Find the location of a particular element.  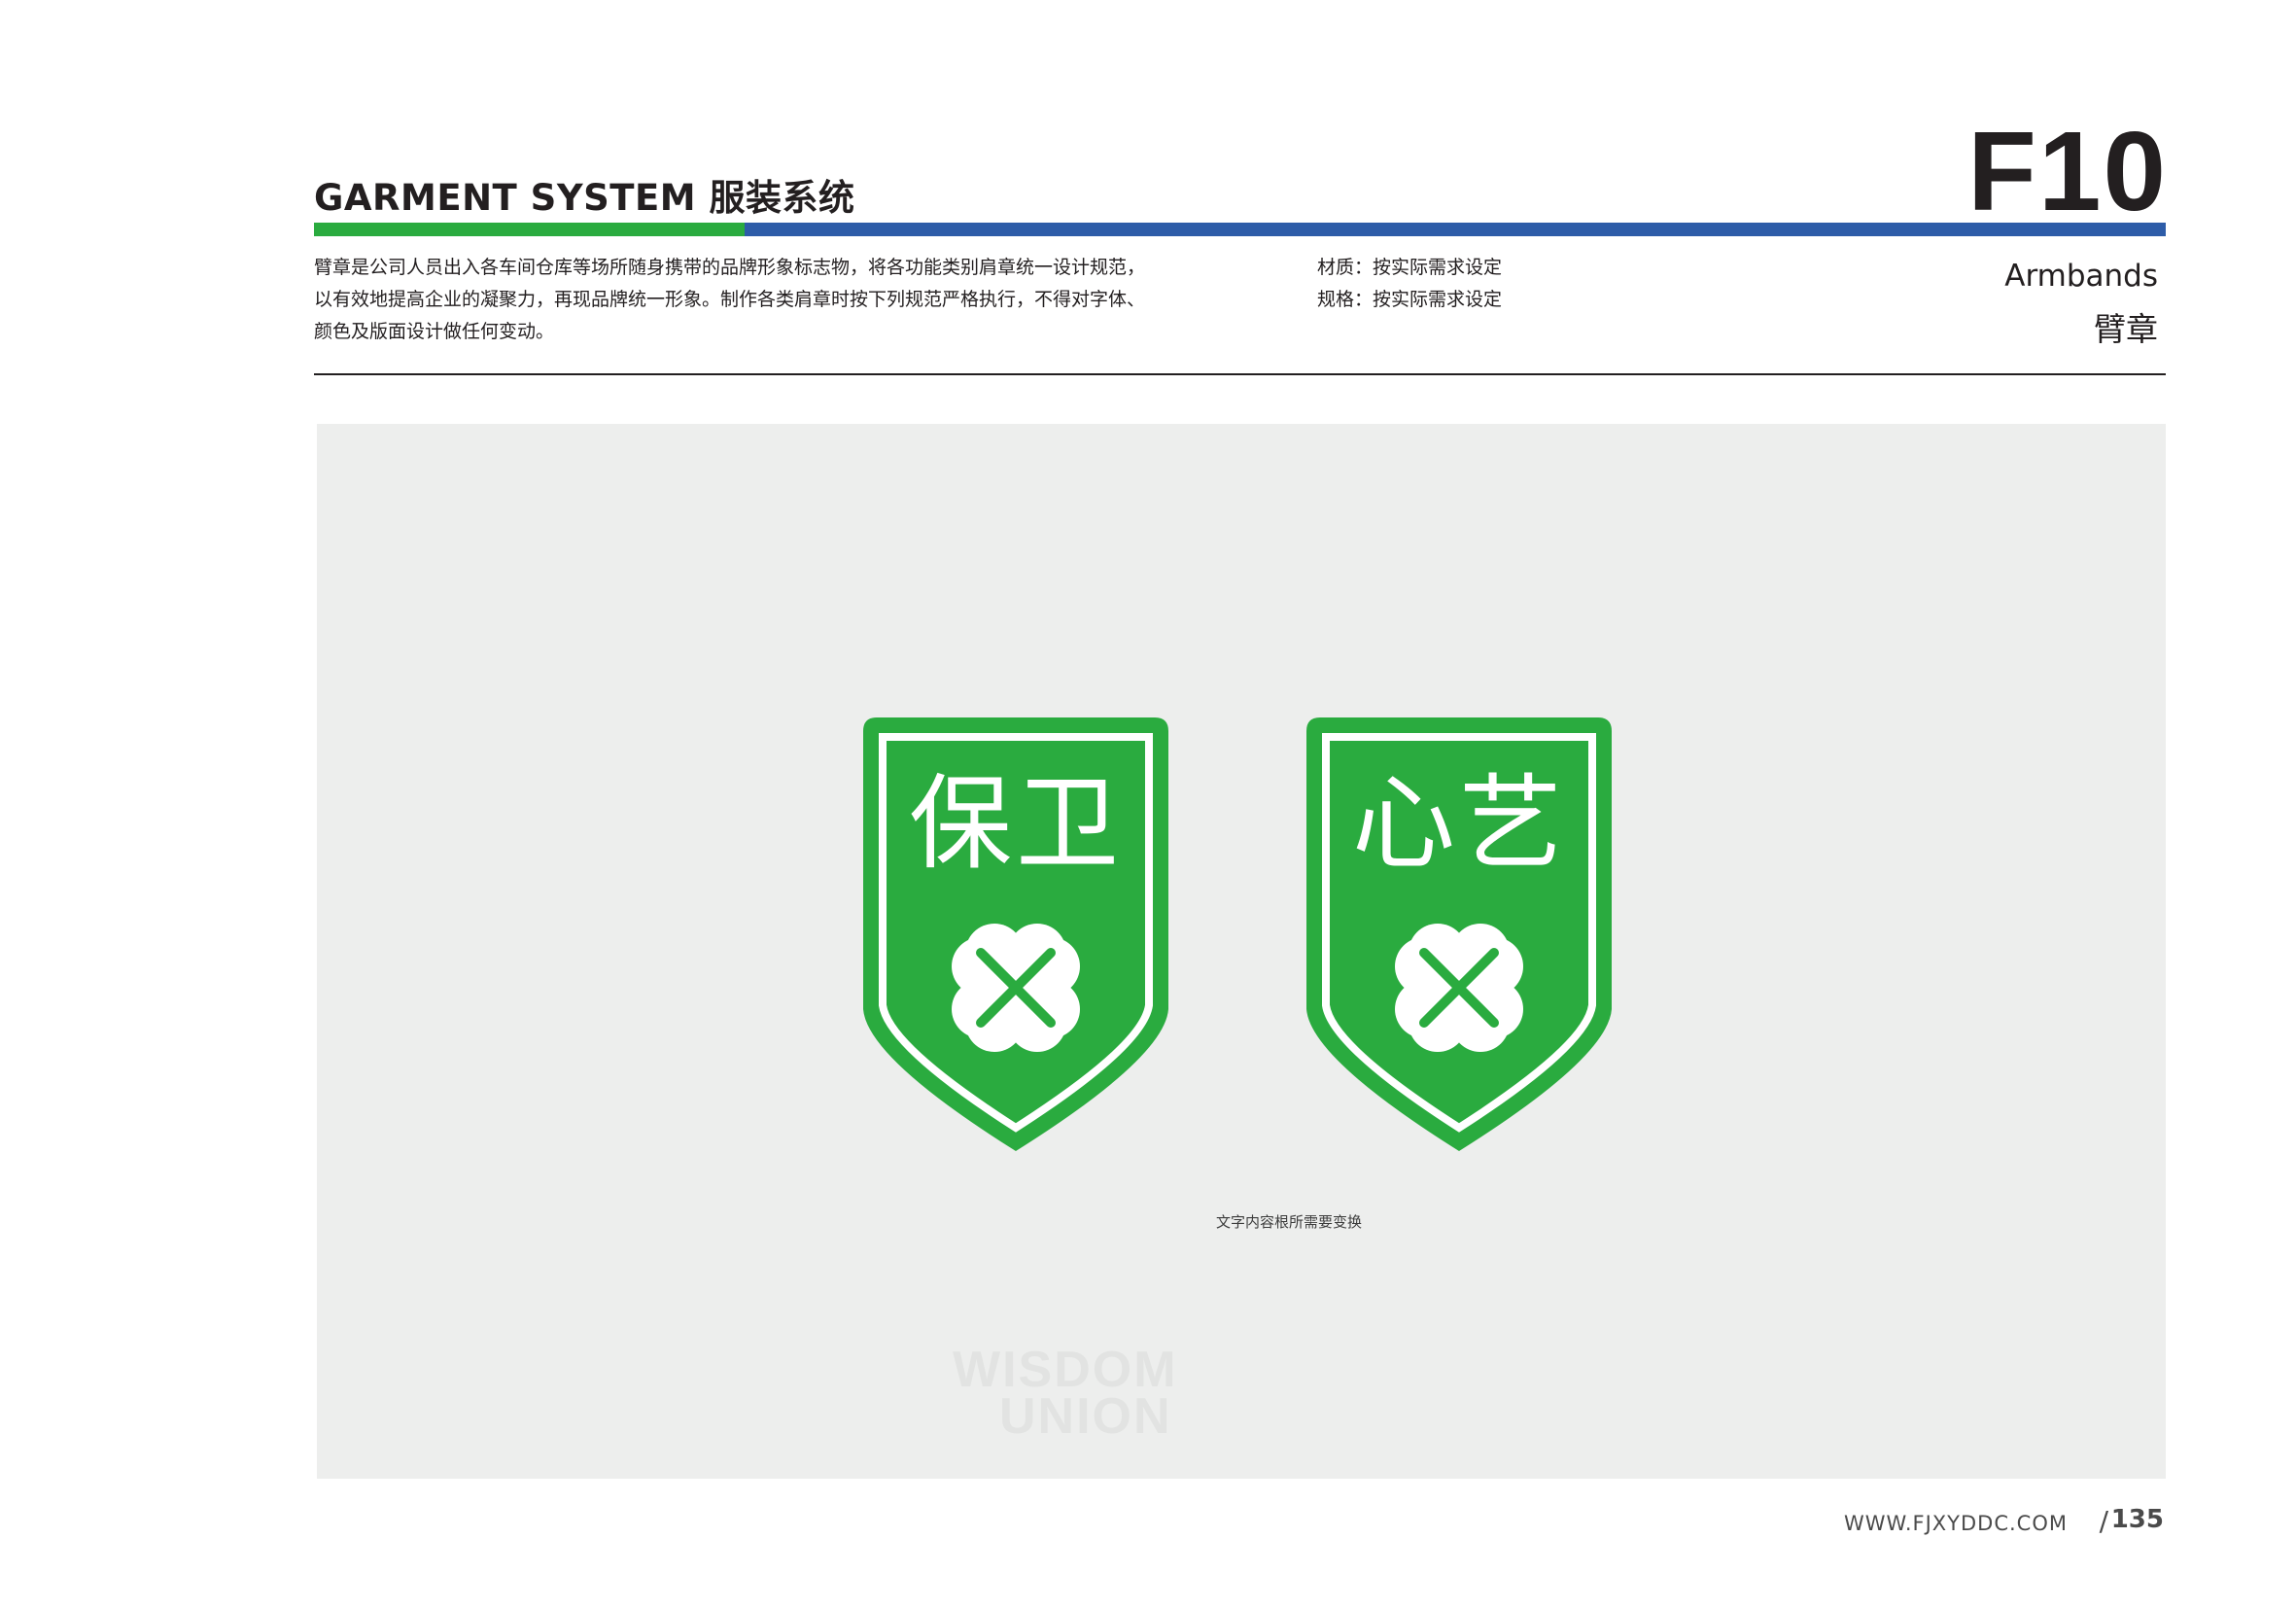

armband-badge: 心艺 is located at coordinates (1459, 934).